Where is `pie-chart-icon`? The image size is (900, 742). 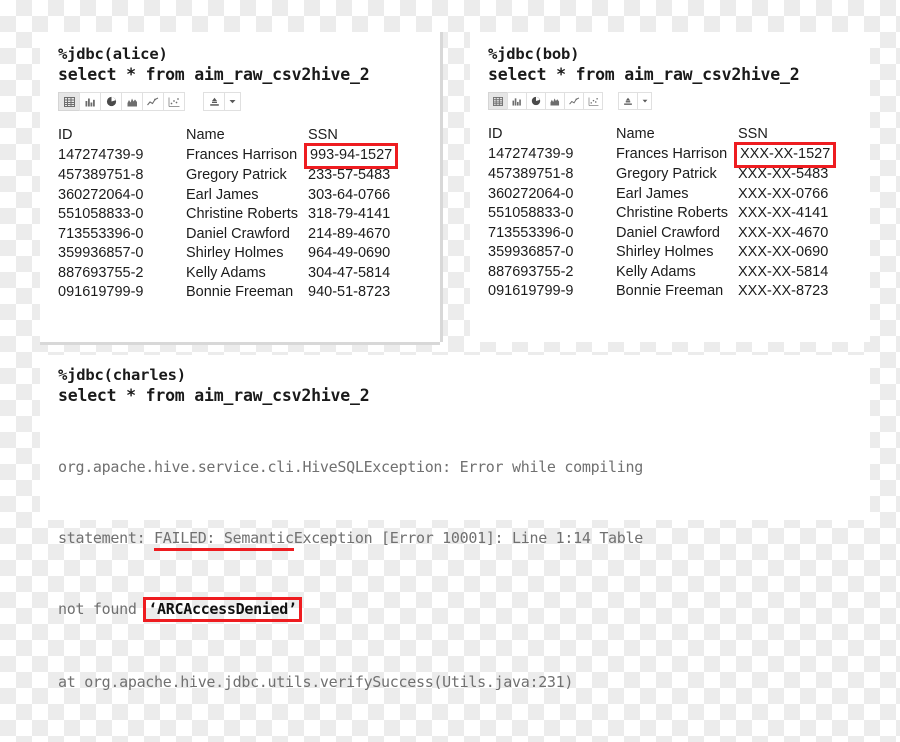
pie-chart-icon is located at coordinates (111, 101).